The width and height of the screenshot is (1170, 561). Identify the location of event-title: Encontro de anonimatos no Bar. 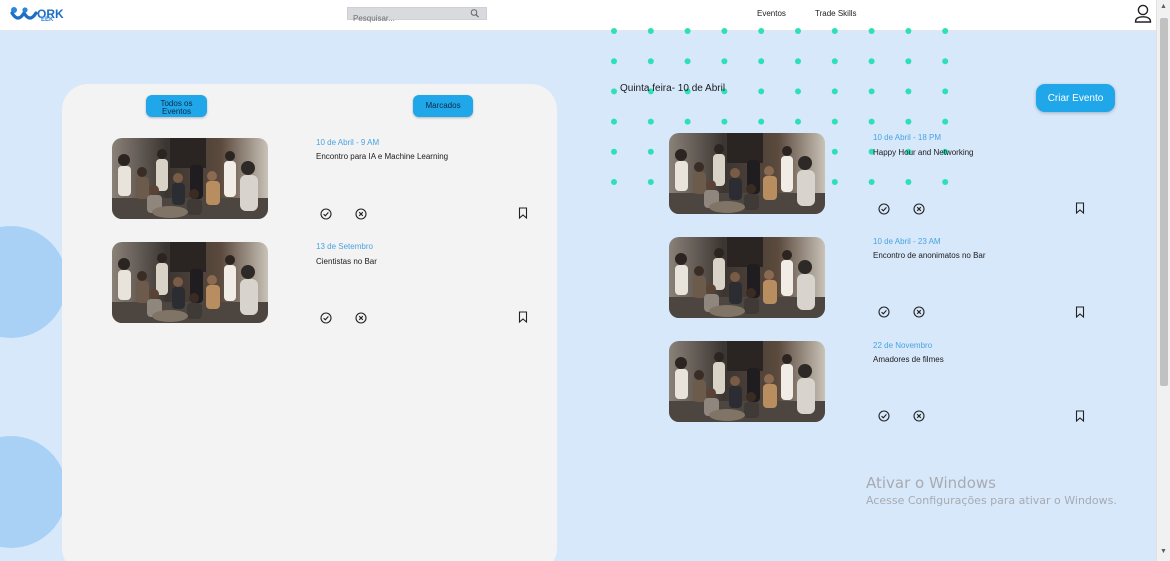
(929, 255).